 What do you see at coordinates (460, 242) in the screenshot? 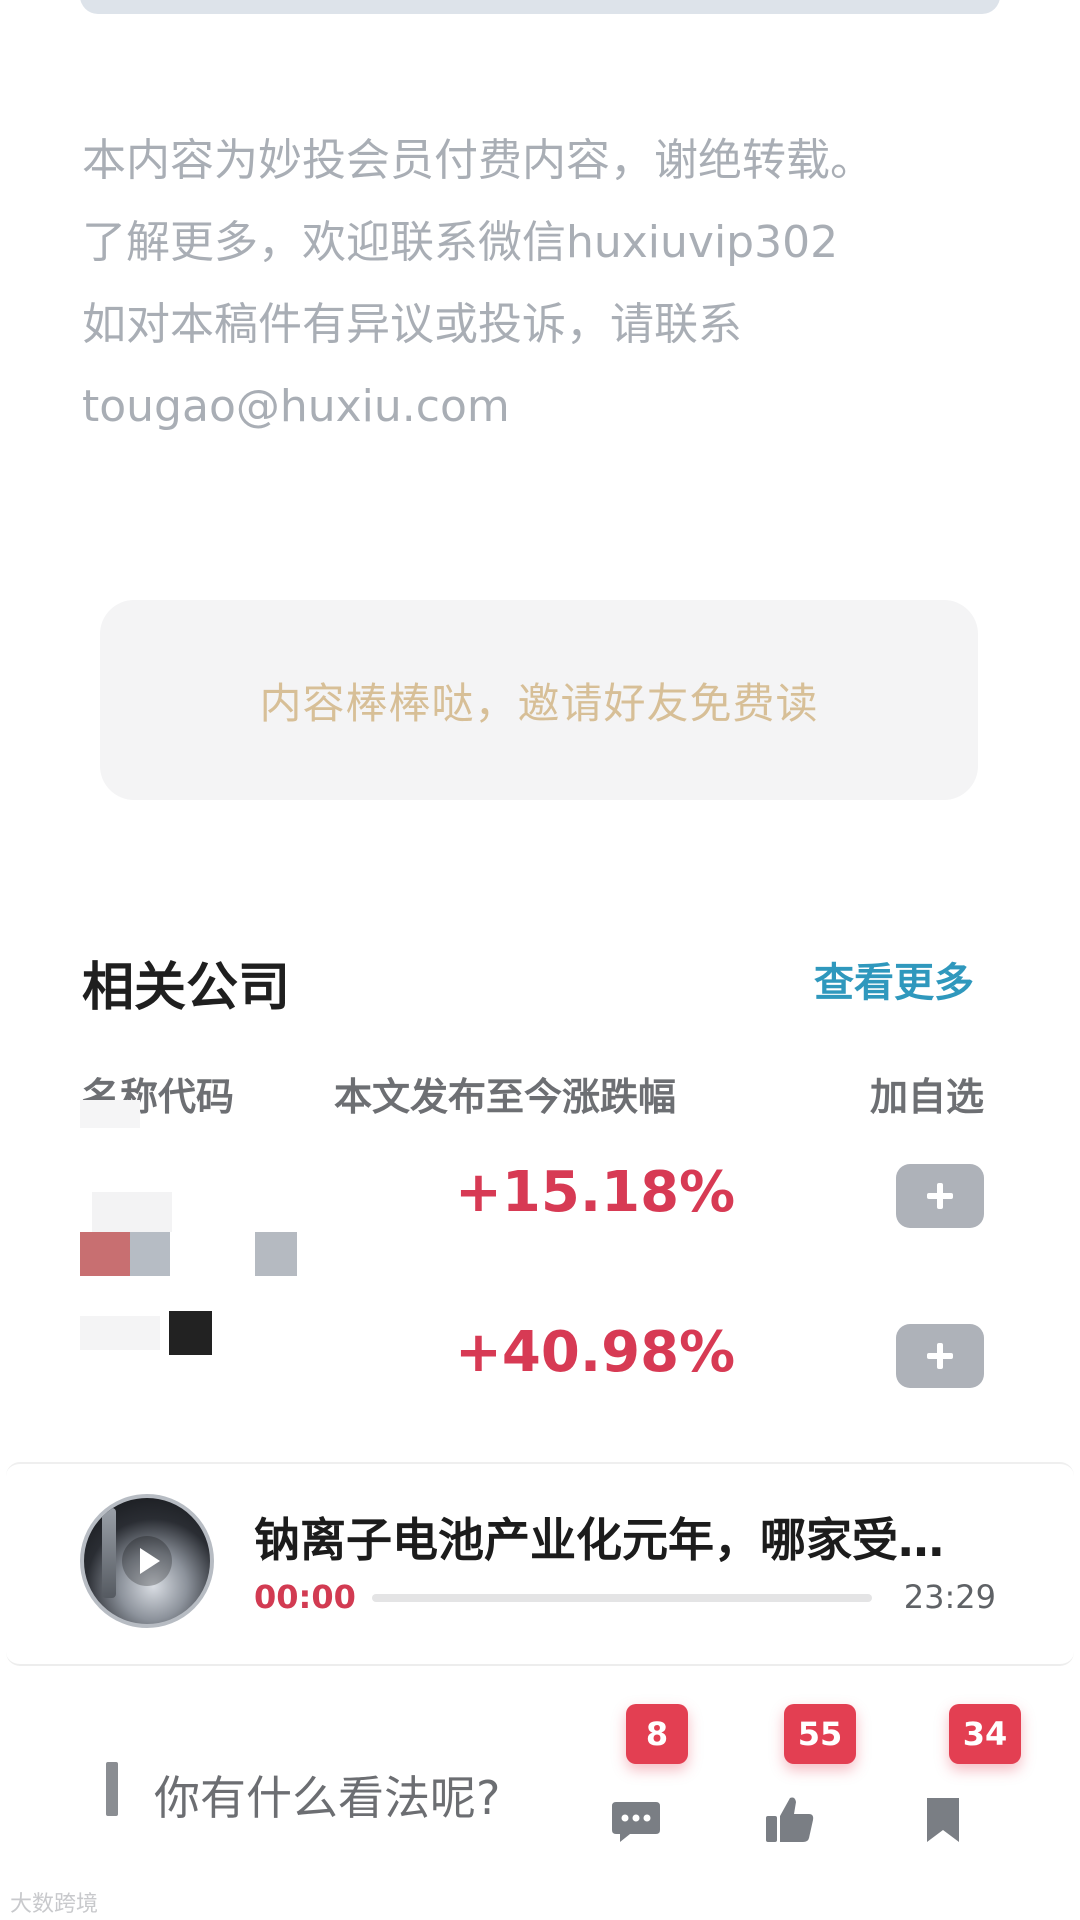
I see `notice-line-2: 了解更多，欢迎联系微信huxiuvip302` at bounding box center [460, 242].